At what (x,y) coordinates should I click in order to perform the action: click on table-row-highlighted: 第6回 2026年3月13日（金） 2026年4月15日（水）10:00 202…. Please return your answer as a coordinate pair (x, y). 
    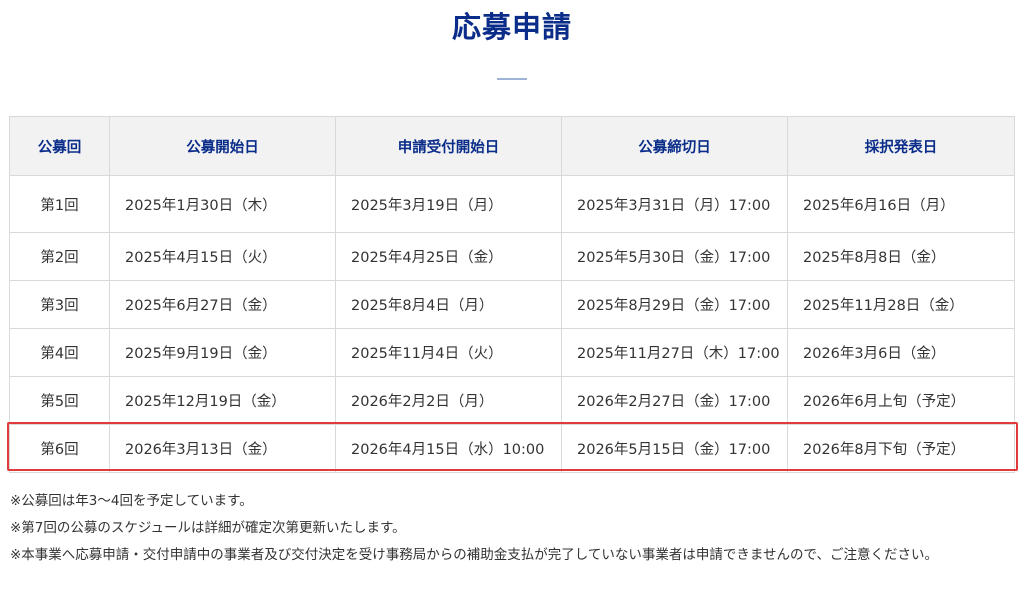
    Looking at the image, I should click on (512, 448).